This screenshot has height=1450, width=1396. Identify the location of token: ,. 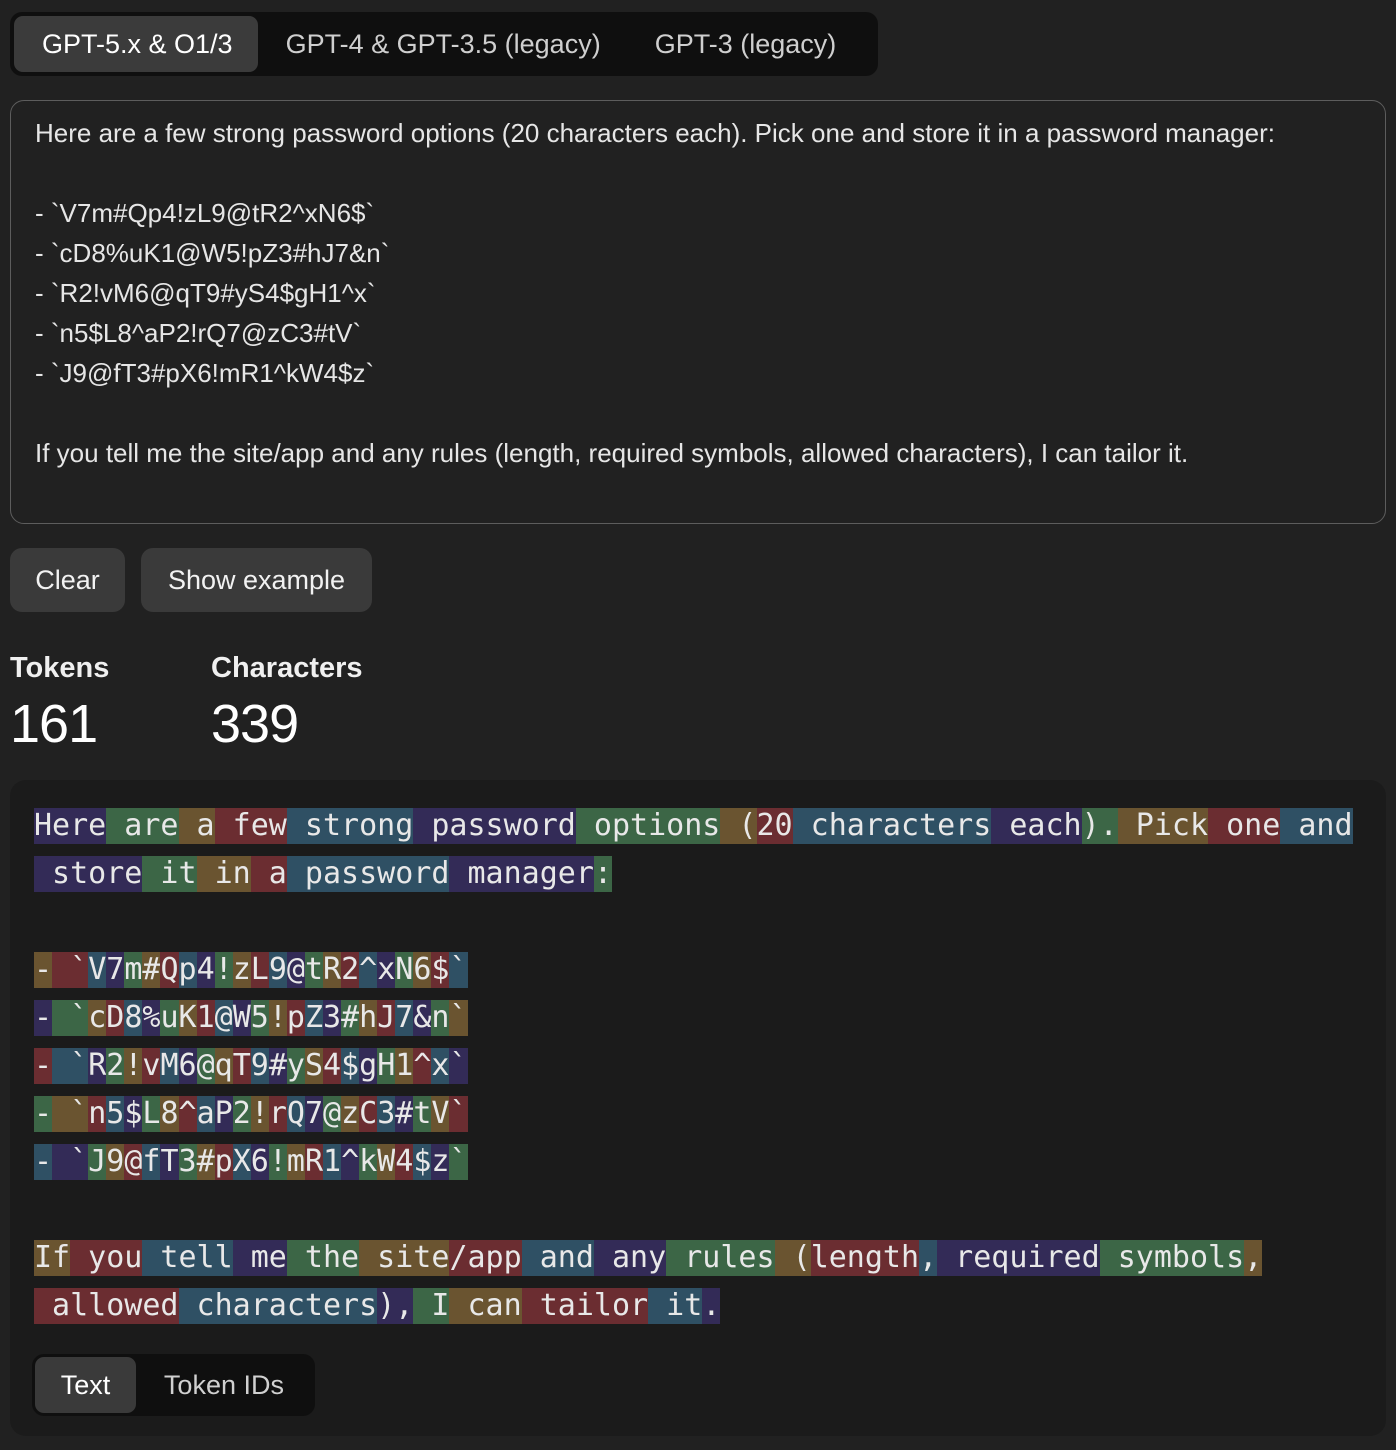
(1253, 1258).